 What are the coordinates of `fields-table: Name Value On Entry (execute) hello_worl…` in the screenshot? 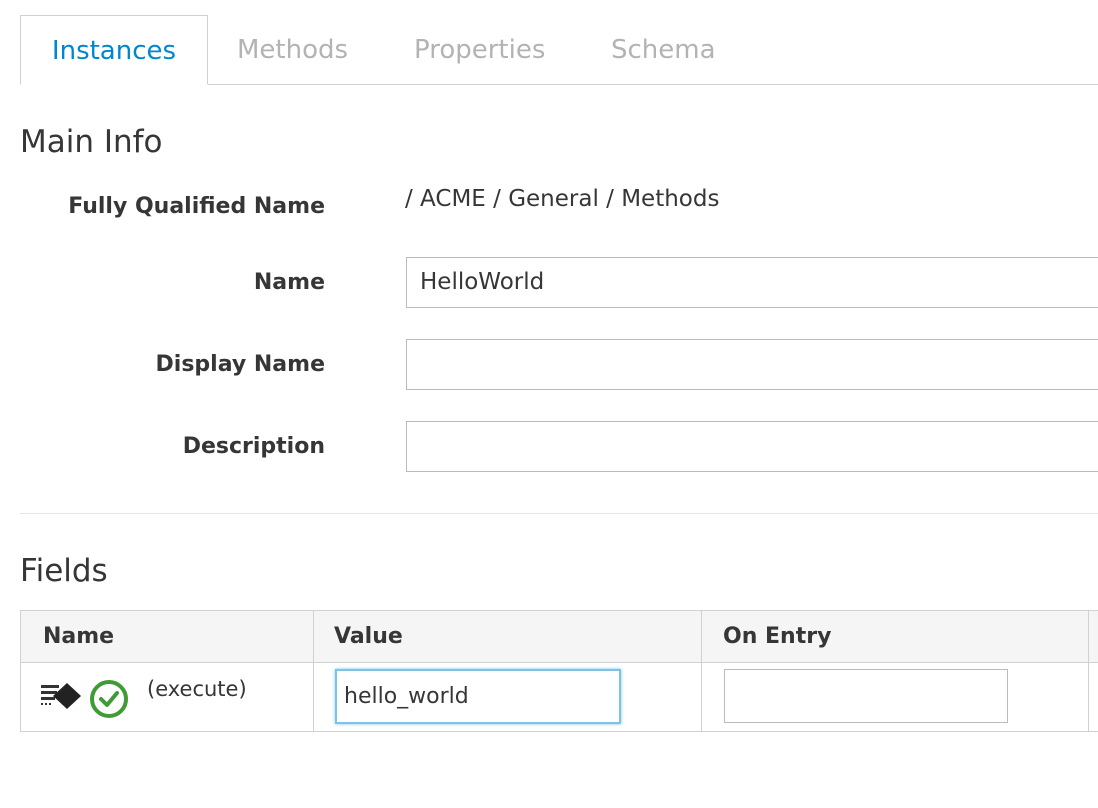 It's located at (559, 671).